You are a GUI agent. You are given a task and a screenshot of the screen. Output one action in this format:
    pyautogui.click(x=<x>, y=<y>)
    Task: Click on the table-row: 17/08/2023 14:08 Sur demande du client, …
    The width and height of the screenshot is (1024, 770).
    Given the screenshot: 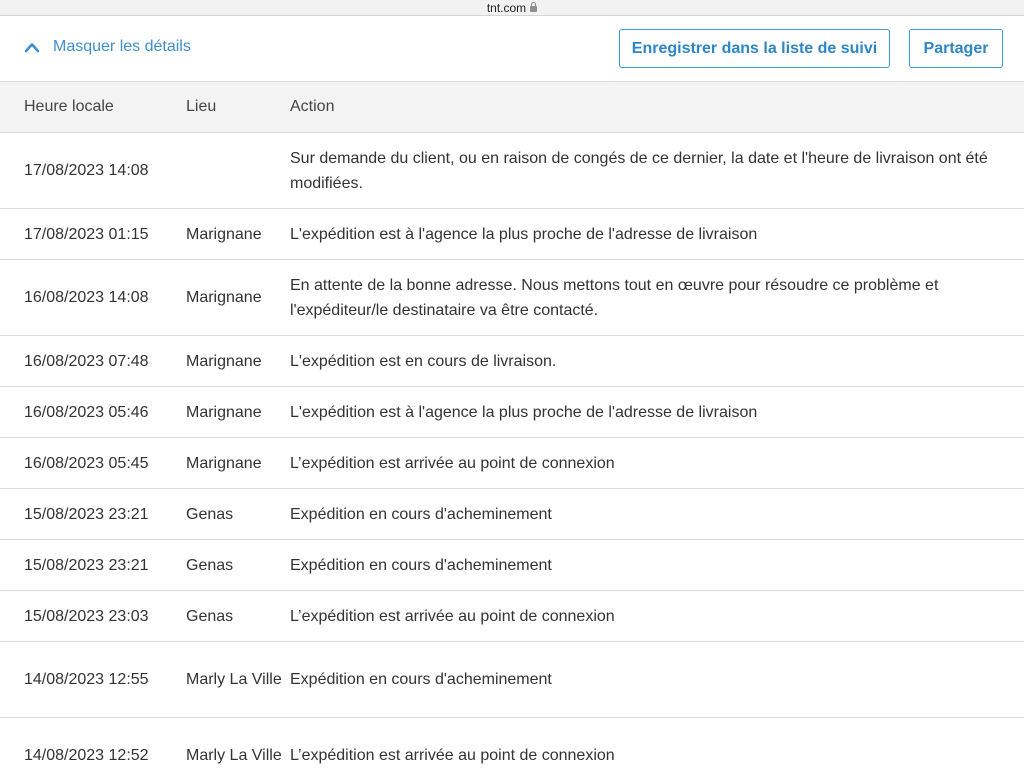 What is the action you would take?
    pyautogui.click(x=512, y=170)
    